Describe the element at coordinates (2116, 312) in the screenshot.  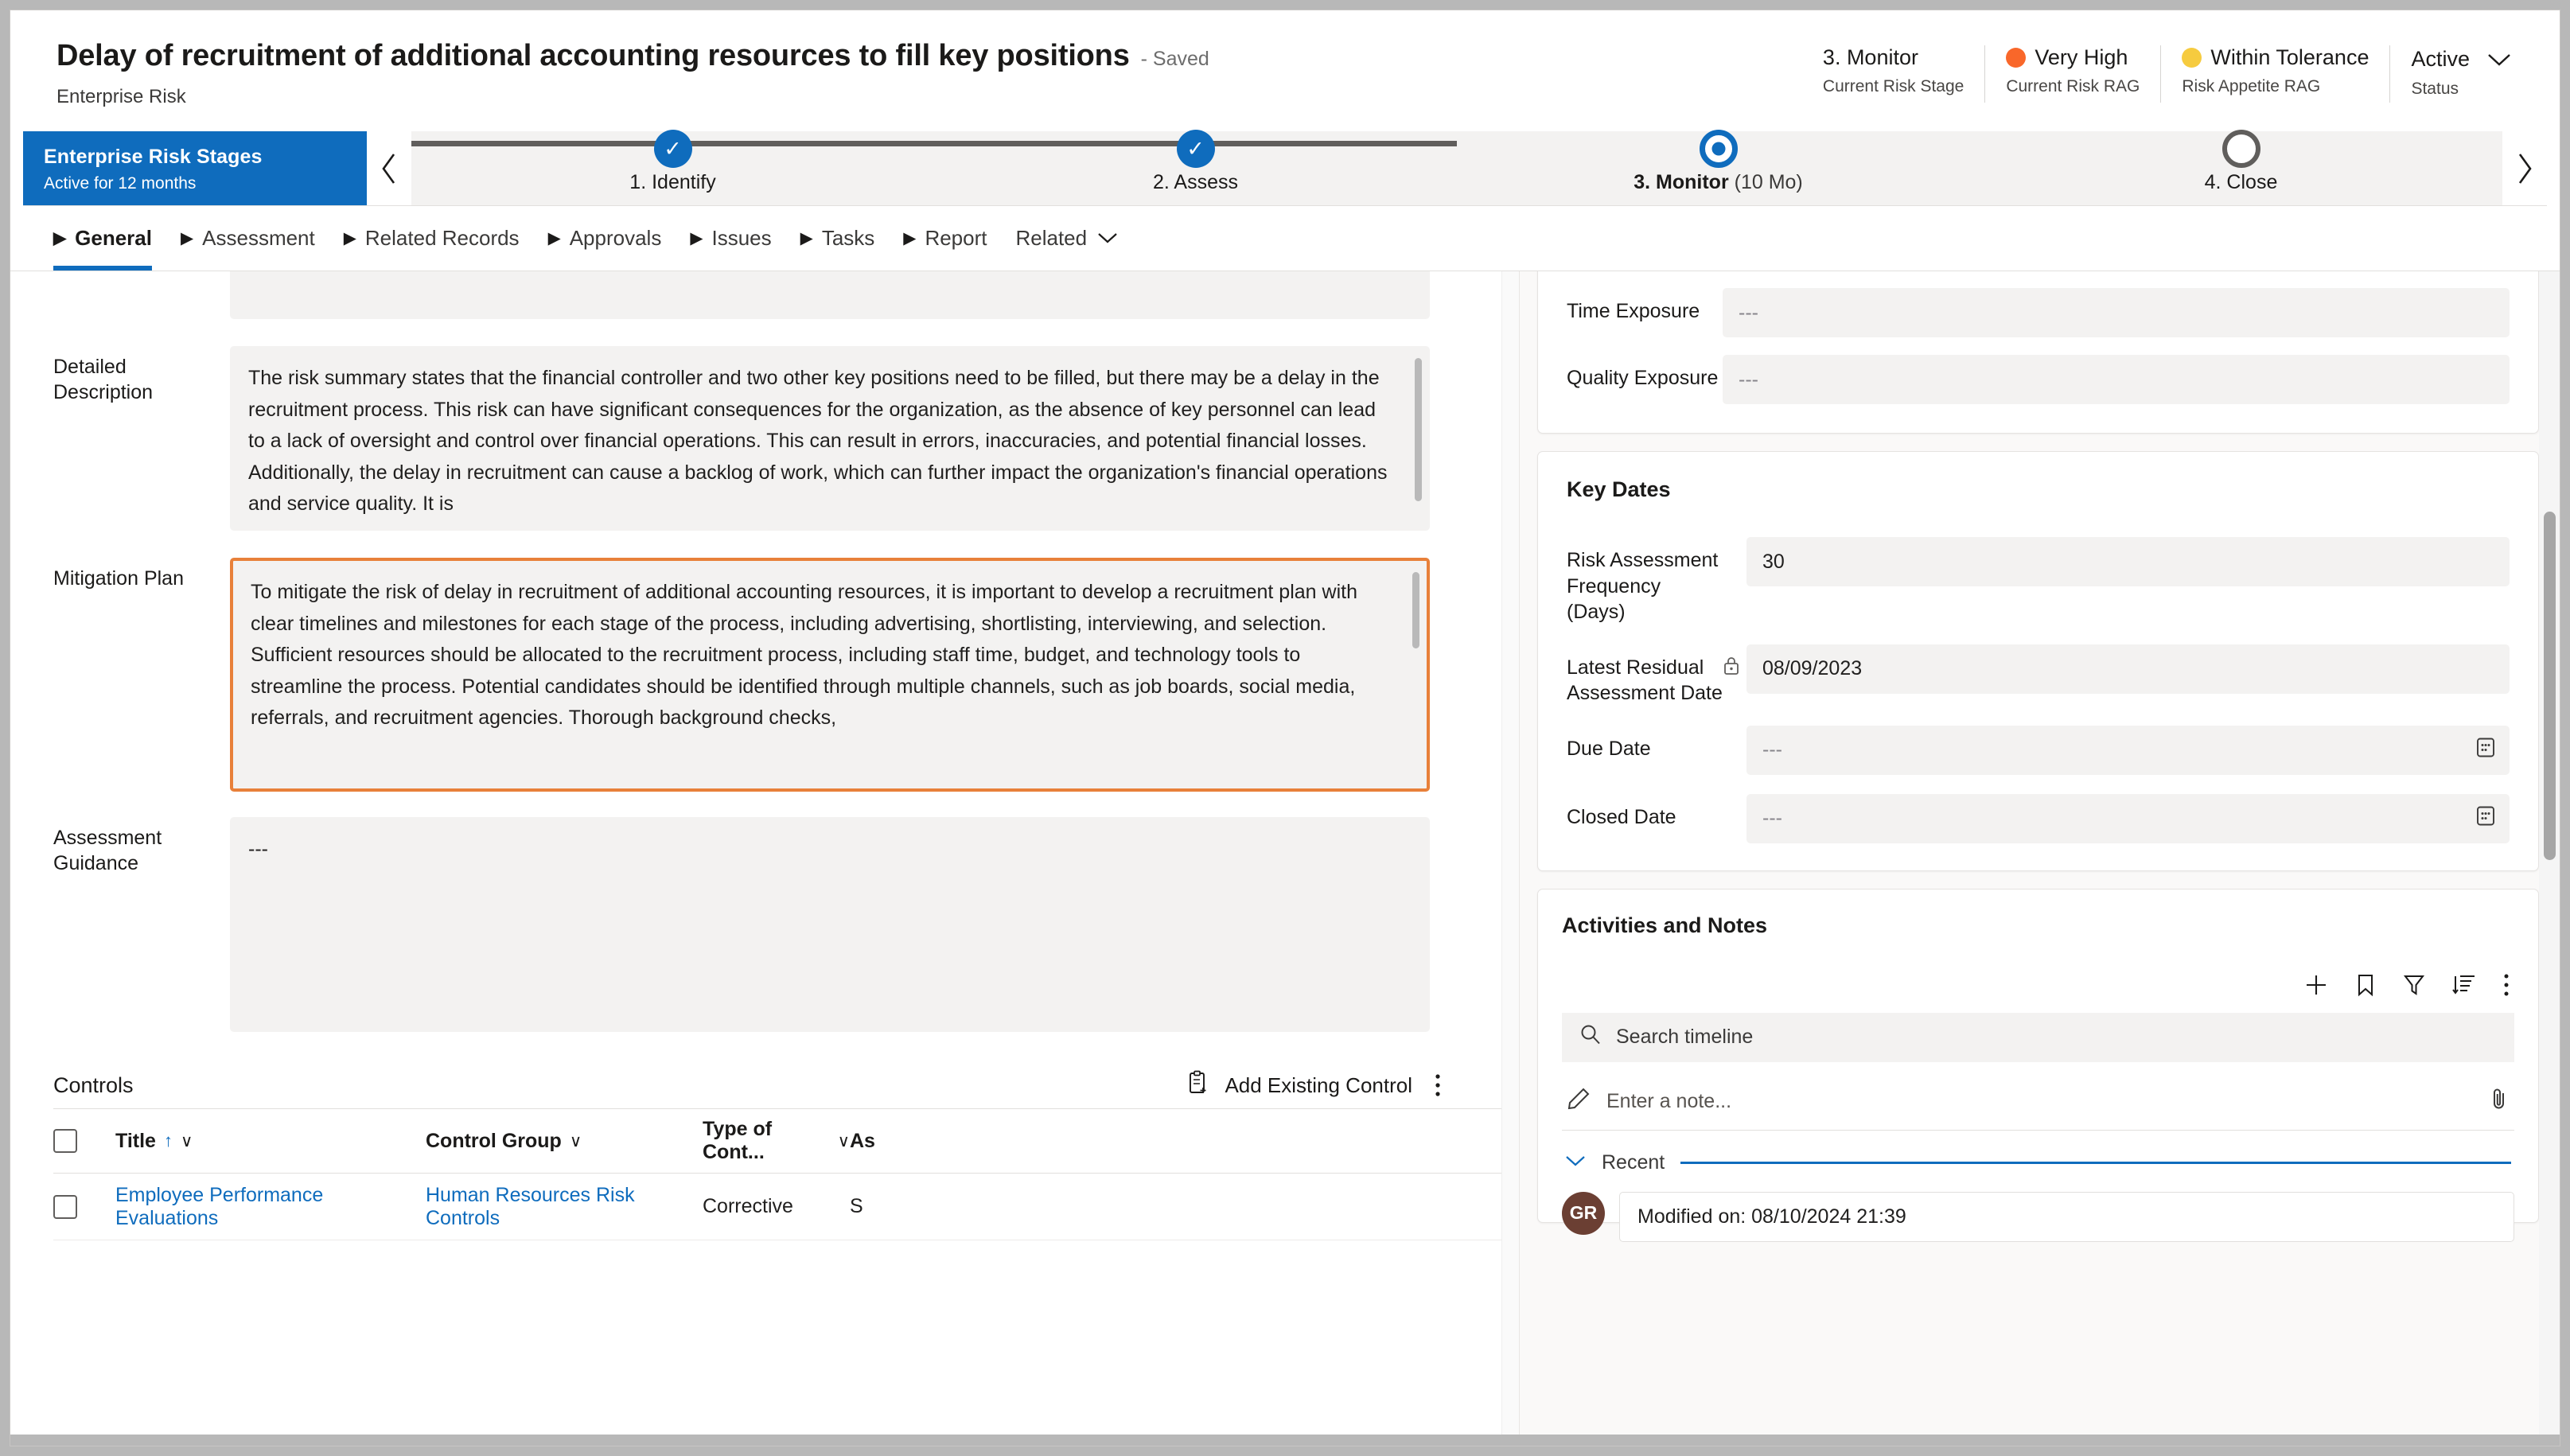
I see `time-exposure-input: ---` at that location.